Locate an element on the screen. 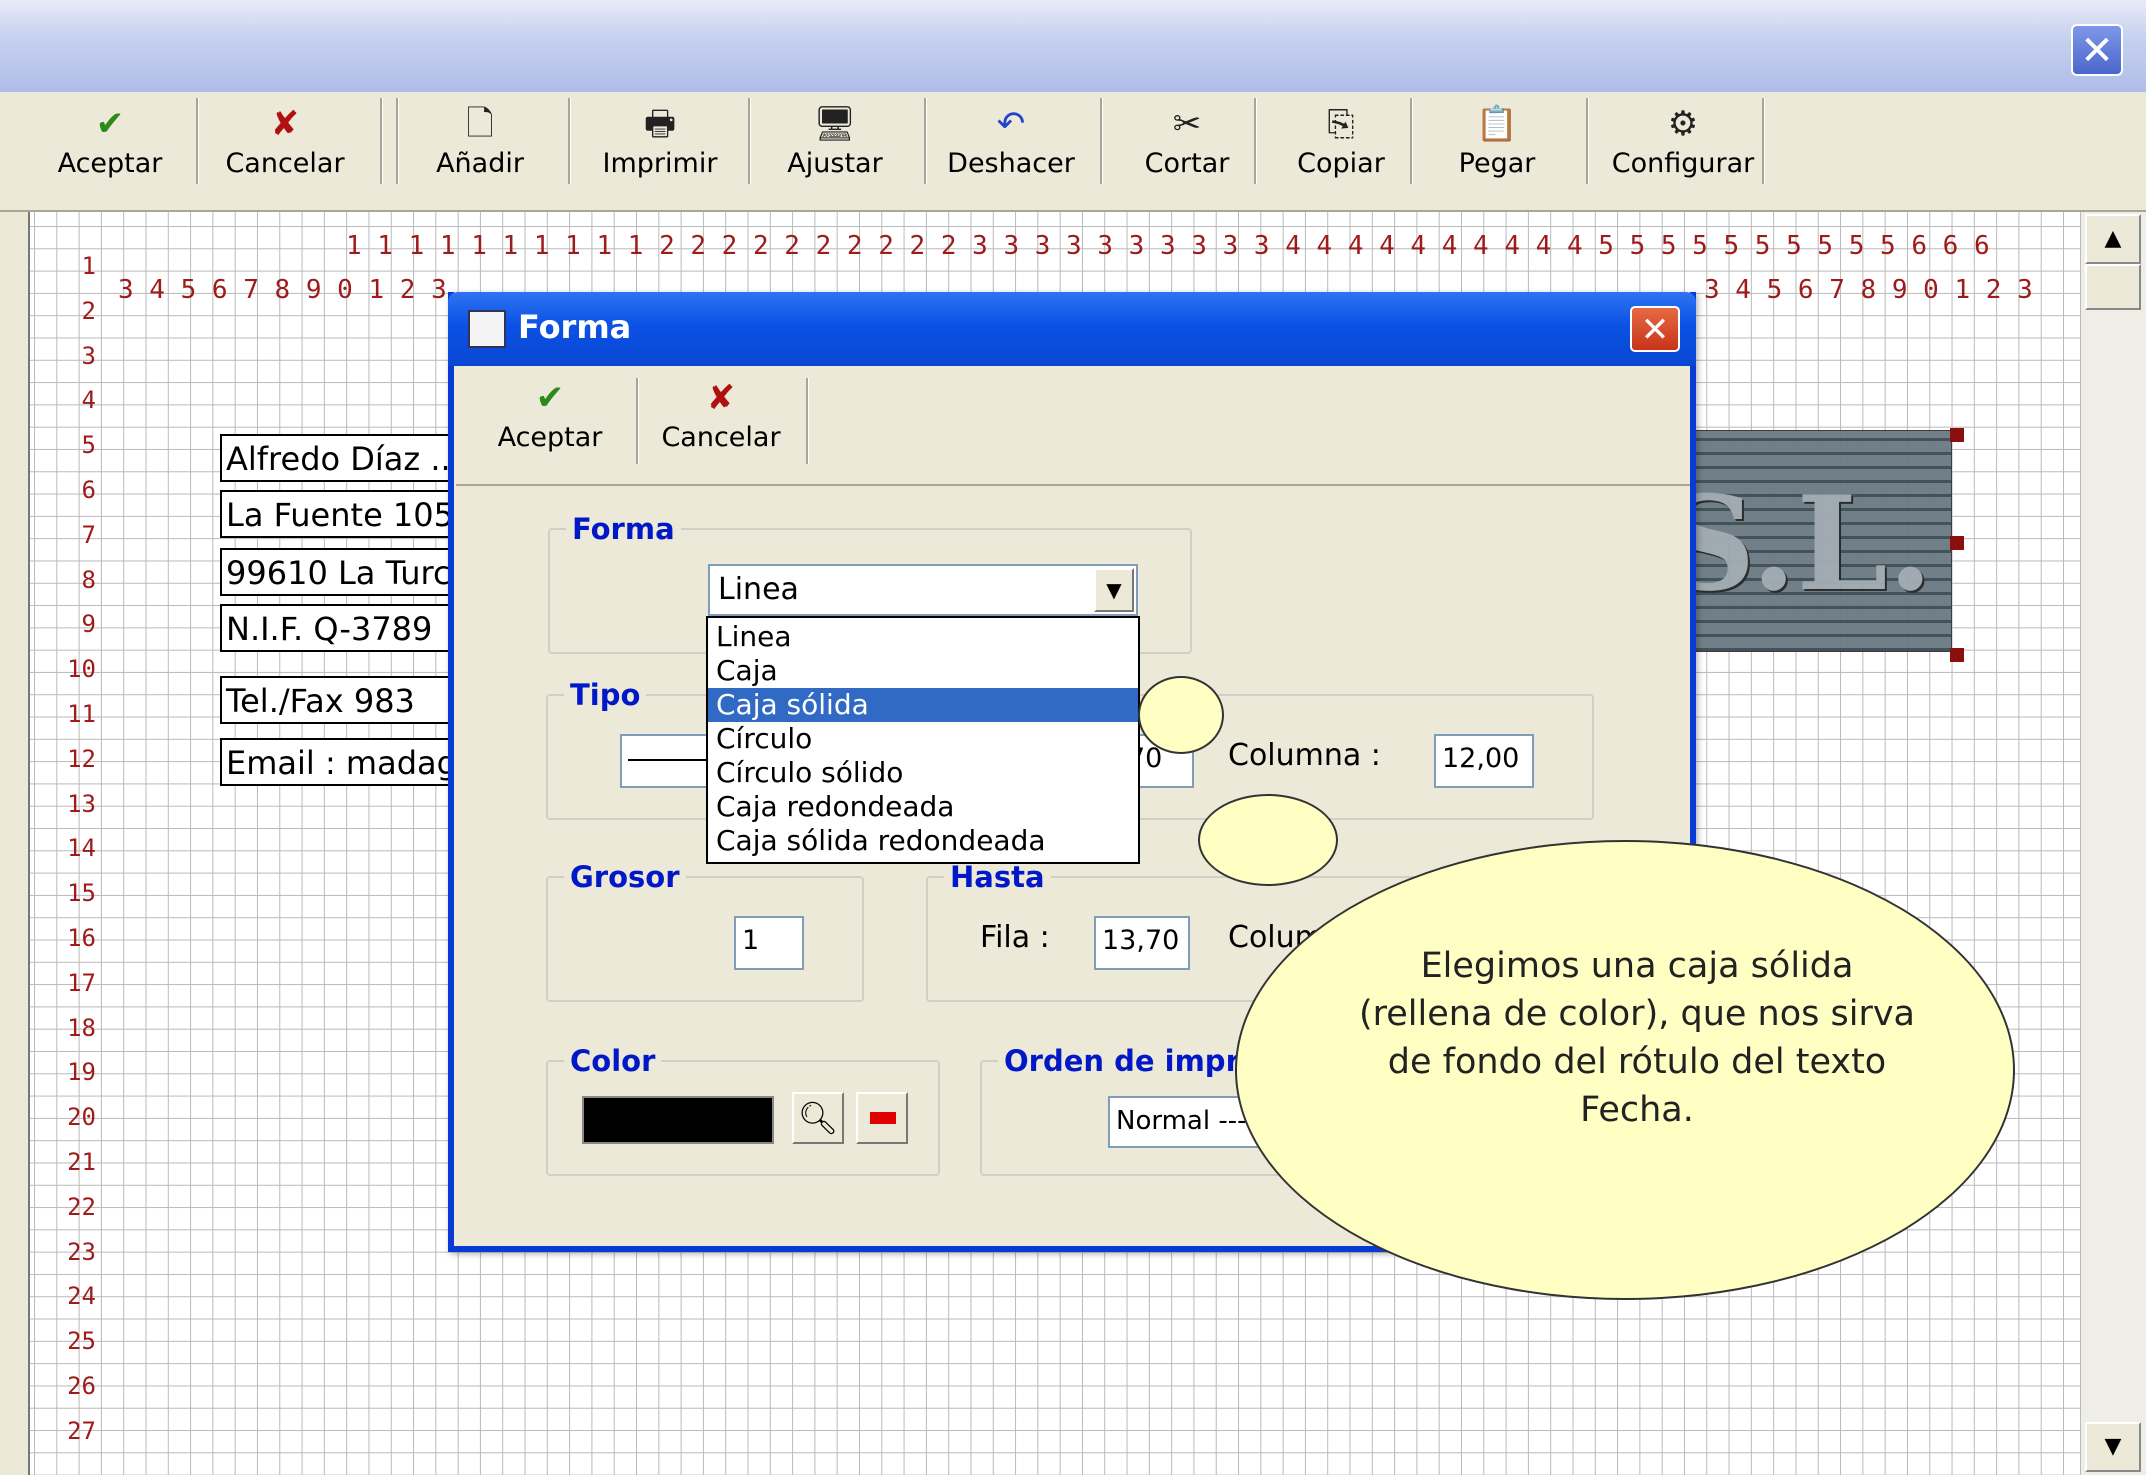 This screenshot has width=2146, height=1475. dialog-titlebar: Forma is located at coordinates (1072, 329).